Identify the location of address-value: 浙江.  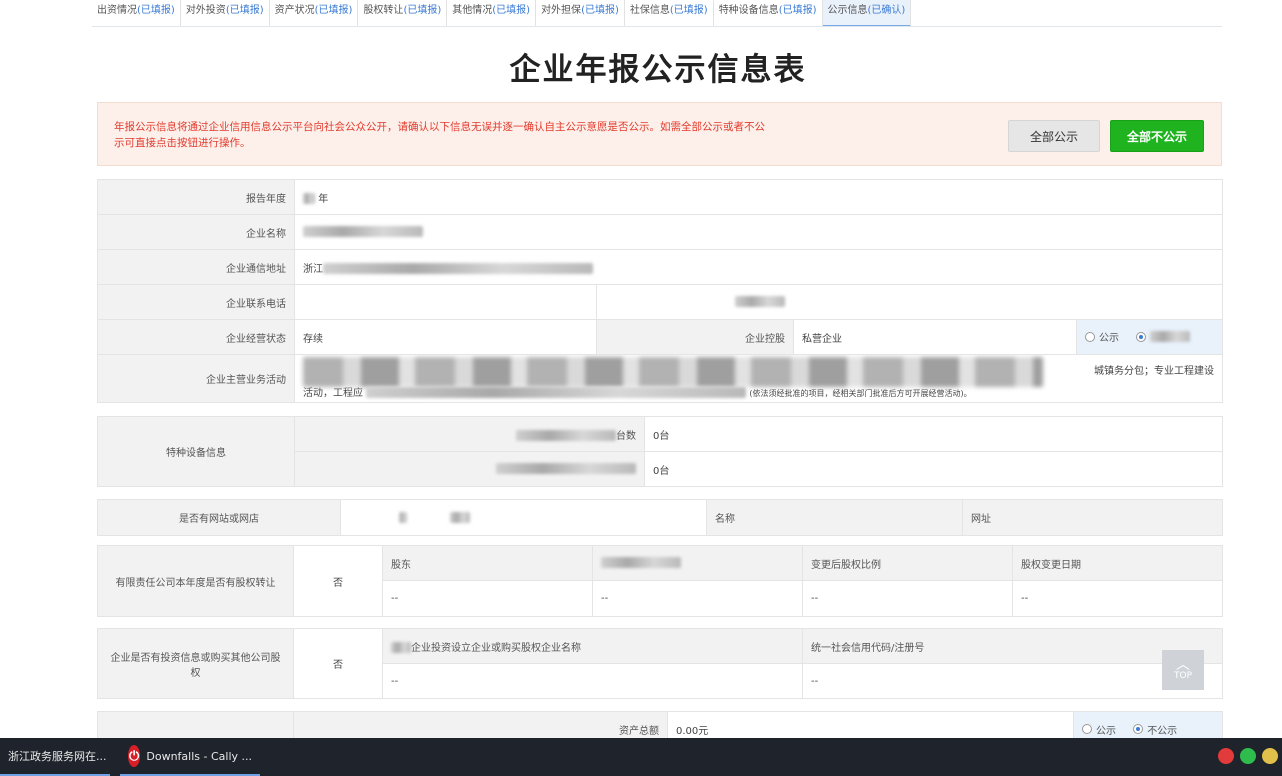
(758, 267).